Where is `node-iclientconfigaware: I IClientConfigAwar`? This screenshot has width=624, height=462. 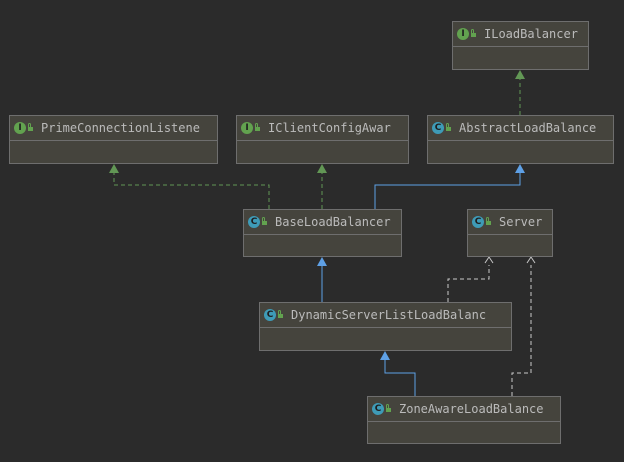
node-iclientconfigaware: I IClientConfigAwar is located at coordinates (322, 139).